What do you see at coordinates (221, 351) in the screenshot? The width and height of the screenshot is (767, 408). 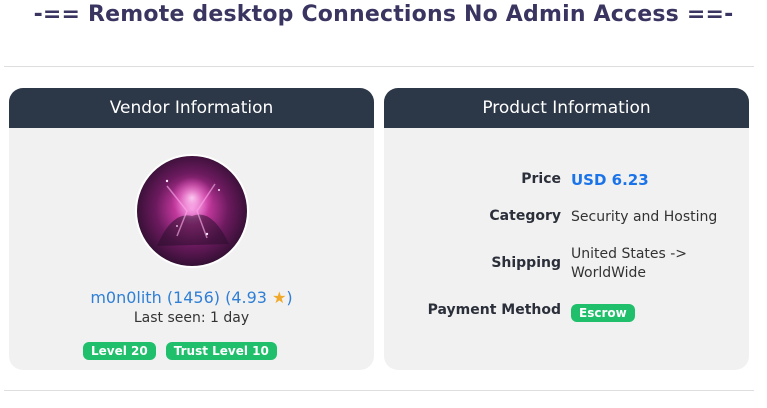 I see `trust-level-badge: Trust Level 10` at bounding box center [221, 351].